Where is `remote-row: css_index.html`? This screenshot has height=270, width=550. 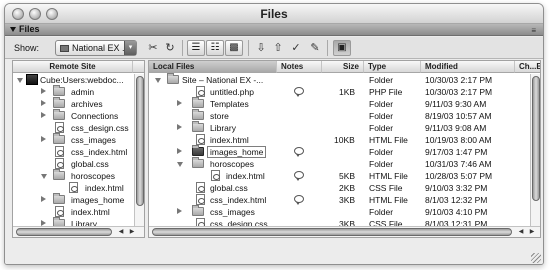
remote-row: css_index.html is located at coordinates (74, 152).